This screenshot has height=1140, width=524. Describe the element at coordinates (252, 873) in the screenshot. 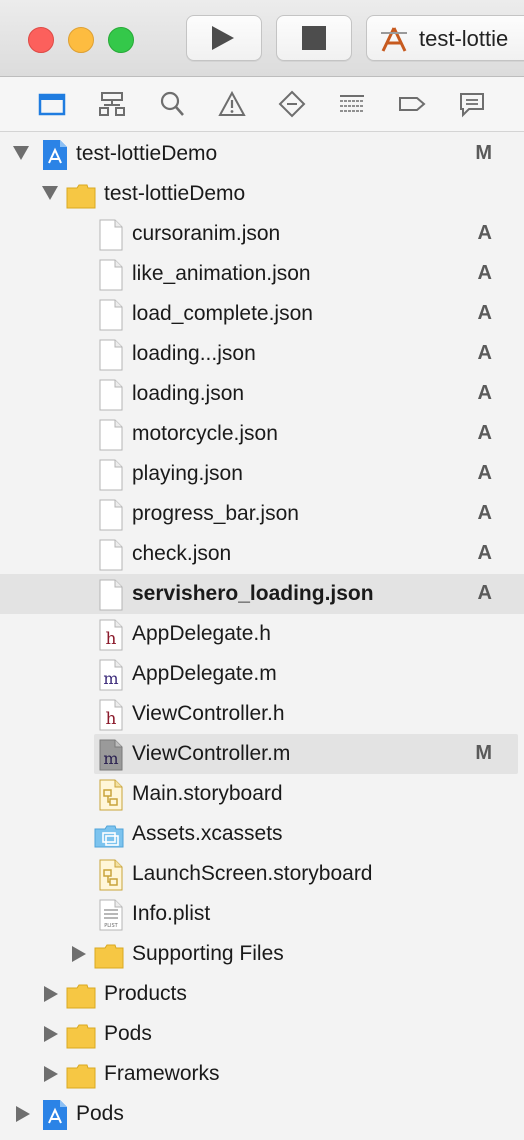

I see `tree-item-label: LaunchScreen.storyboard` at that location.